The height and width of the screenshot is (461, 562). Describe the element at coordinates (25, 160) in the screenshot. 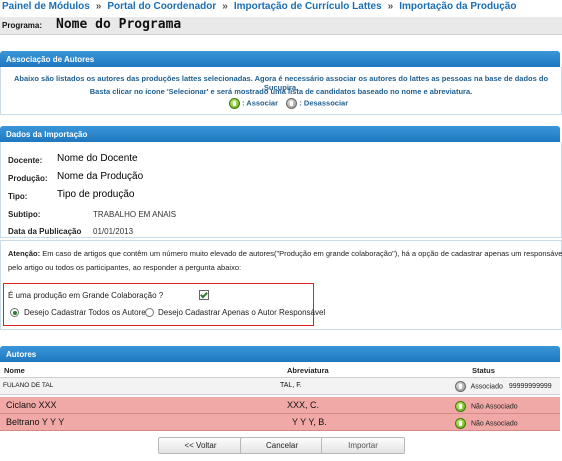

I see `docente-label: Docente:` at that location.